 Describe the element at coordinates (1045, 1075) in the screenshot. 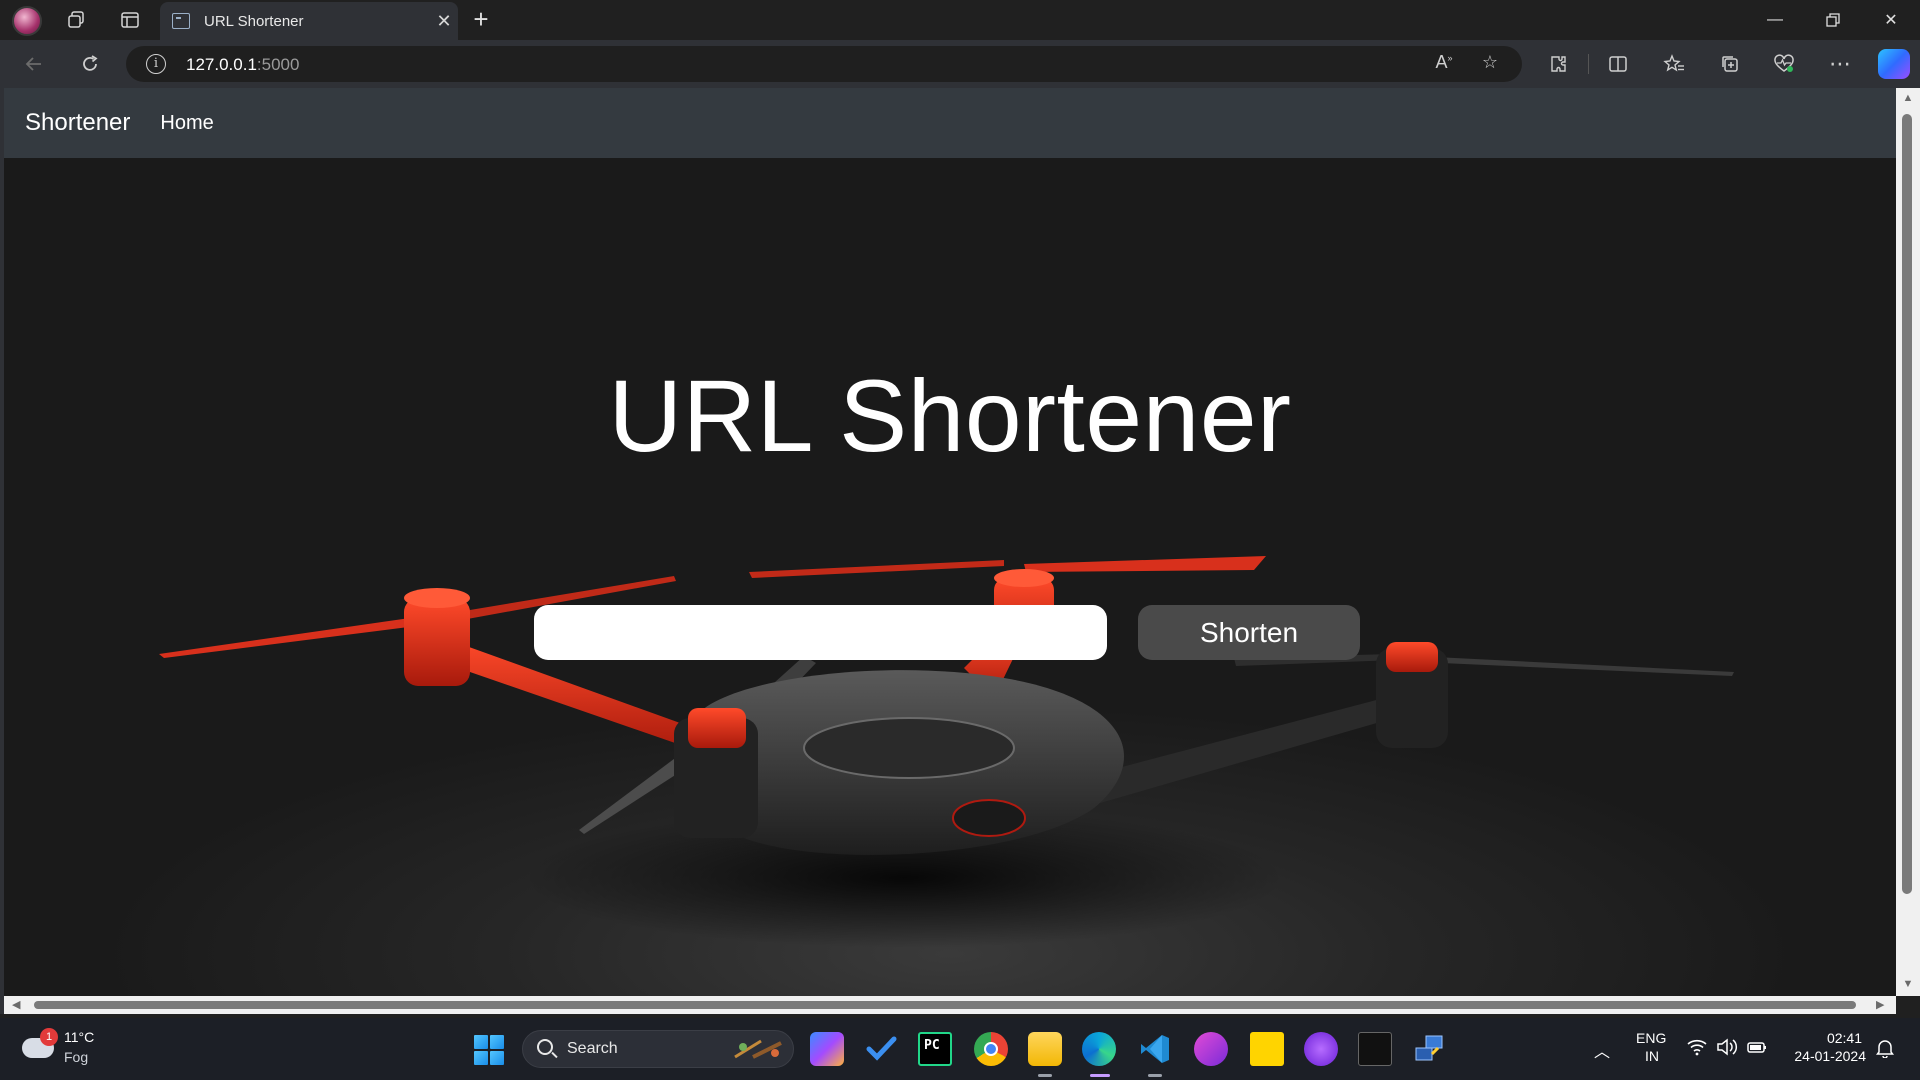

I see `file-explorer-indicator` at that location.